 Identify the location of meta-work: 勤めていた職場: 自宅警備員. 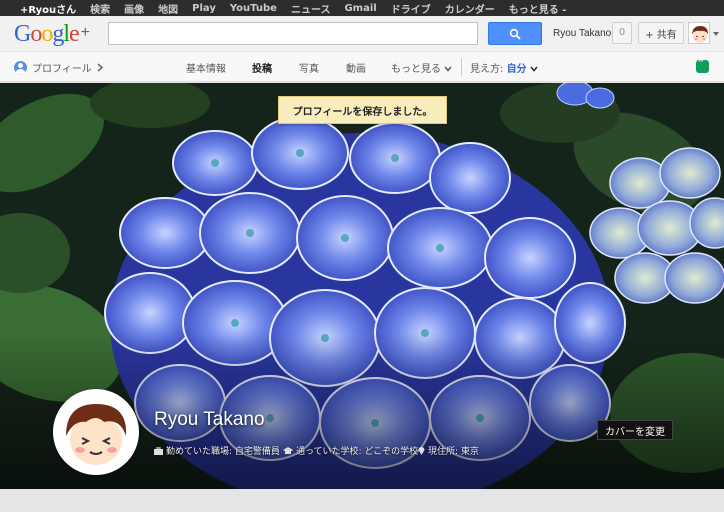
(217, 450).